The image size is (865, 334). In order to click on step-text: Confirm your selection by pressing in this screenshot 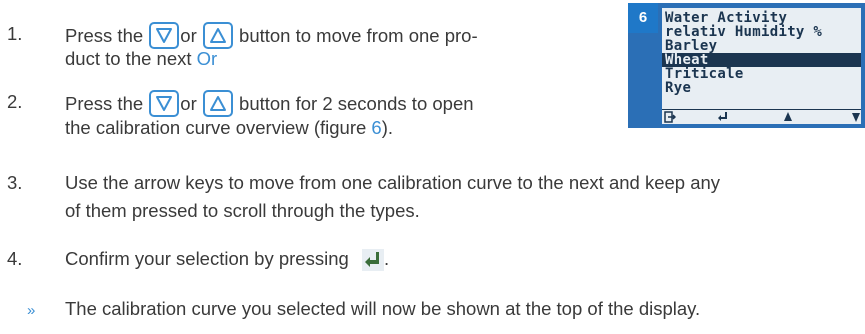, I will do `click(207, 258)`.